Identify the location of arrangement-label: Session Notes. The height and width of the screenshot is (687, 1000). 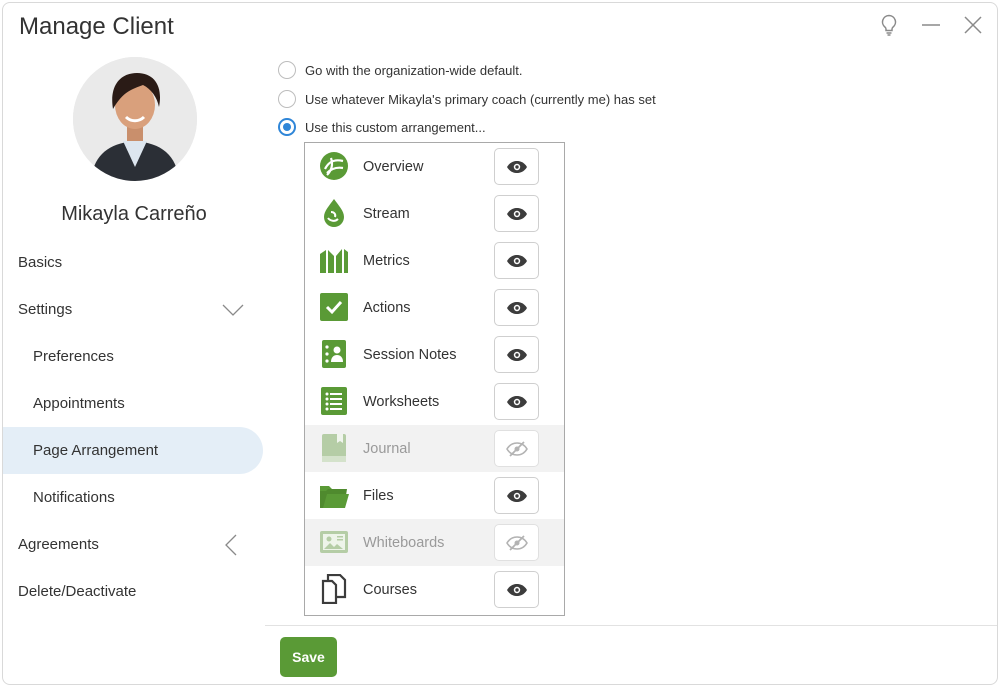
(410, 354).